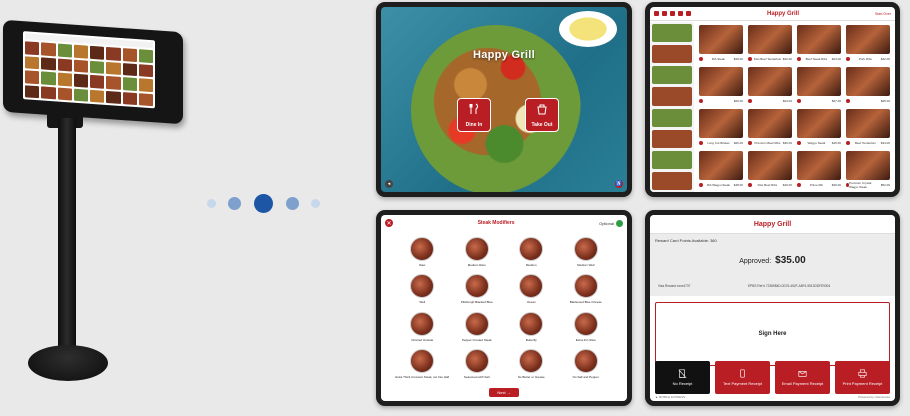 This screenshot has height=416, width=910. Describe the element at coordinates (721, 170) in the screenshot. I see `menu-item-card: Rib Wagyu Steak $48.00` at that location.